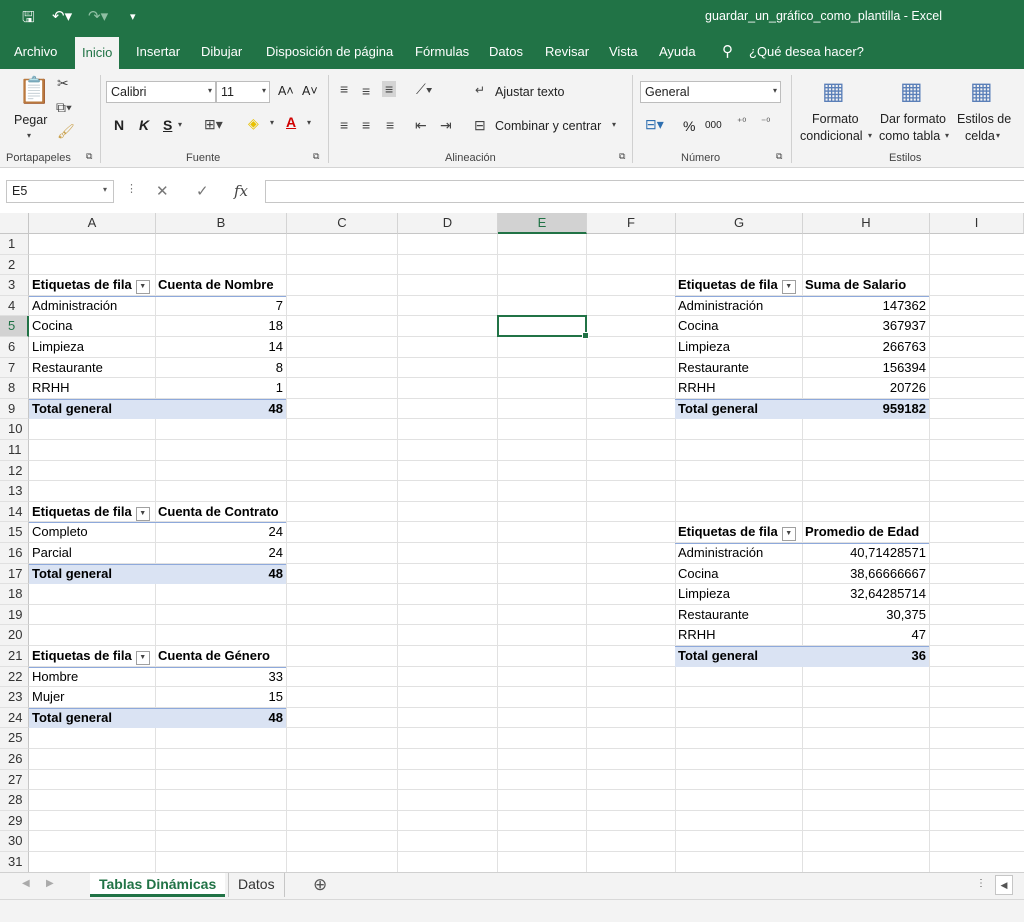 This screenshot has height=922, width=1024. I want to click on row-header: 20, so click(14, 635).